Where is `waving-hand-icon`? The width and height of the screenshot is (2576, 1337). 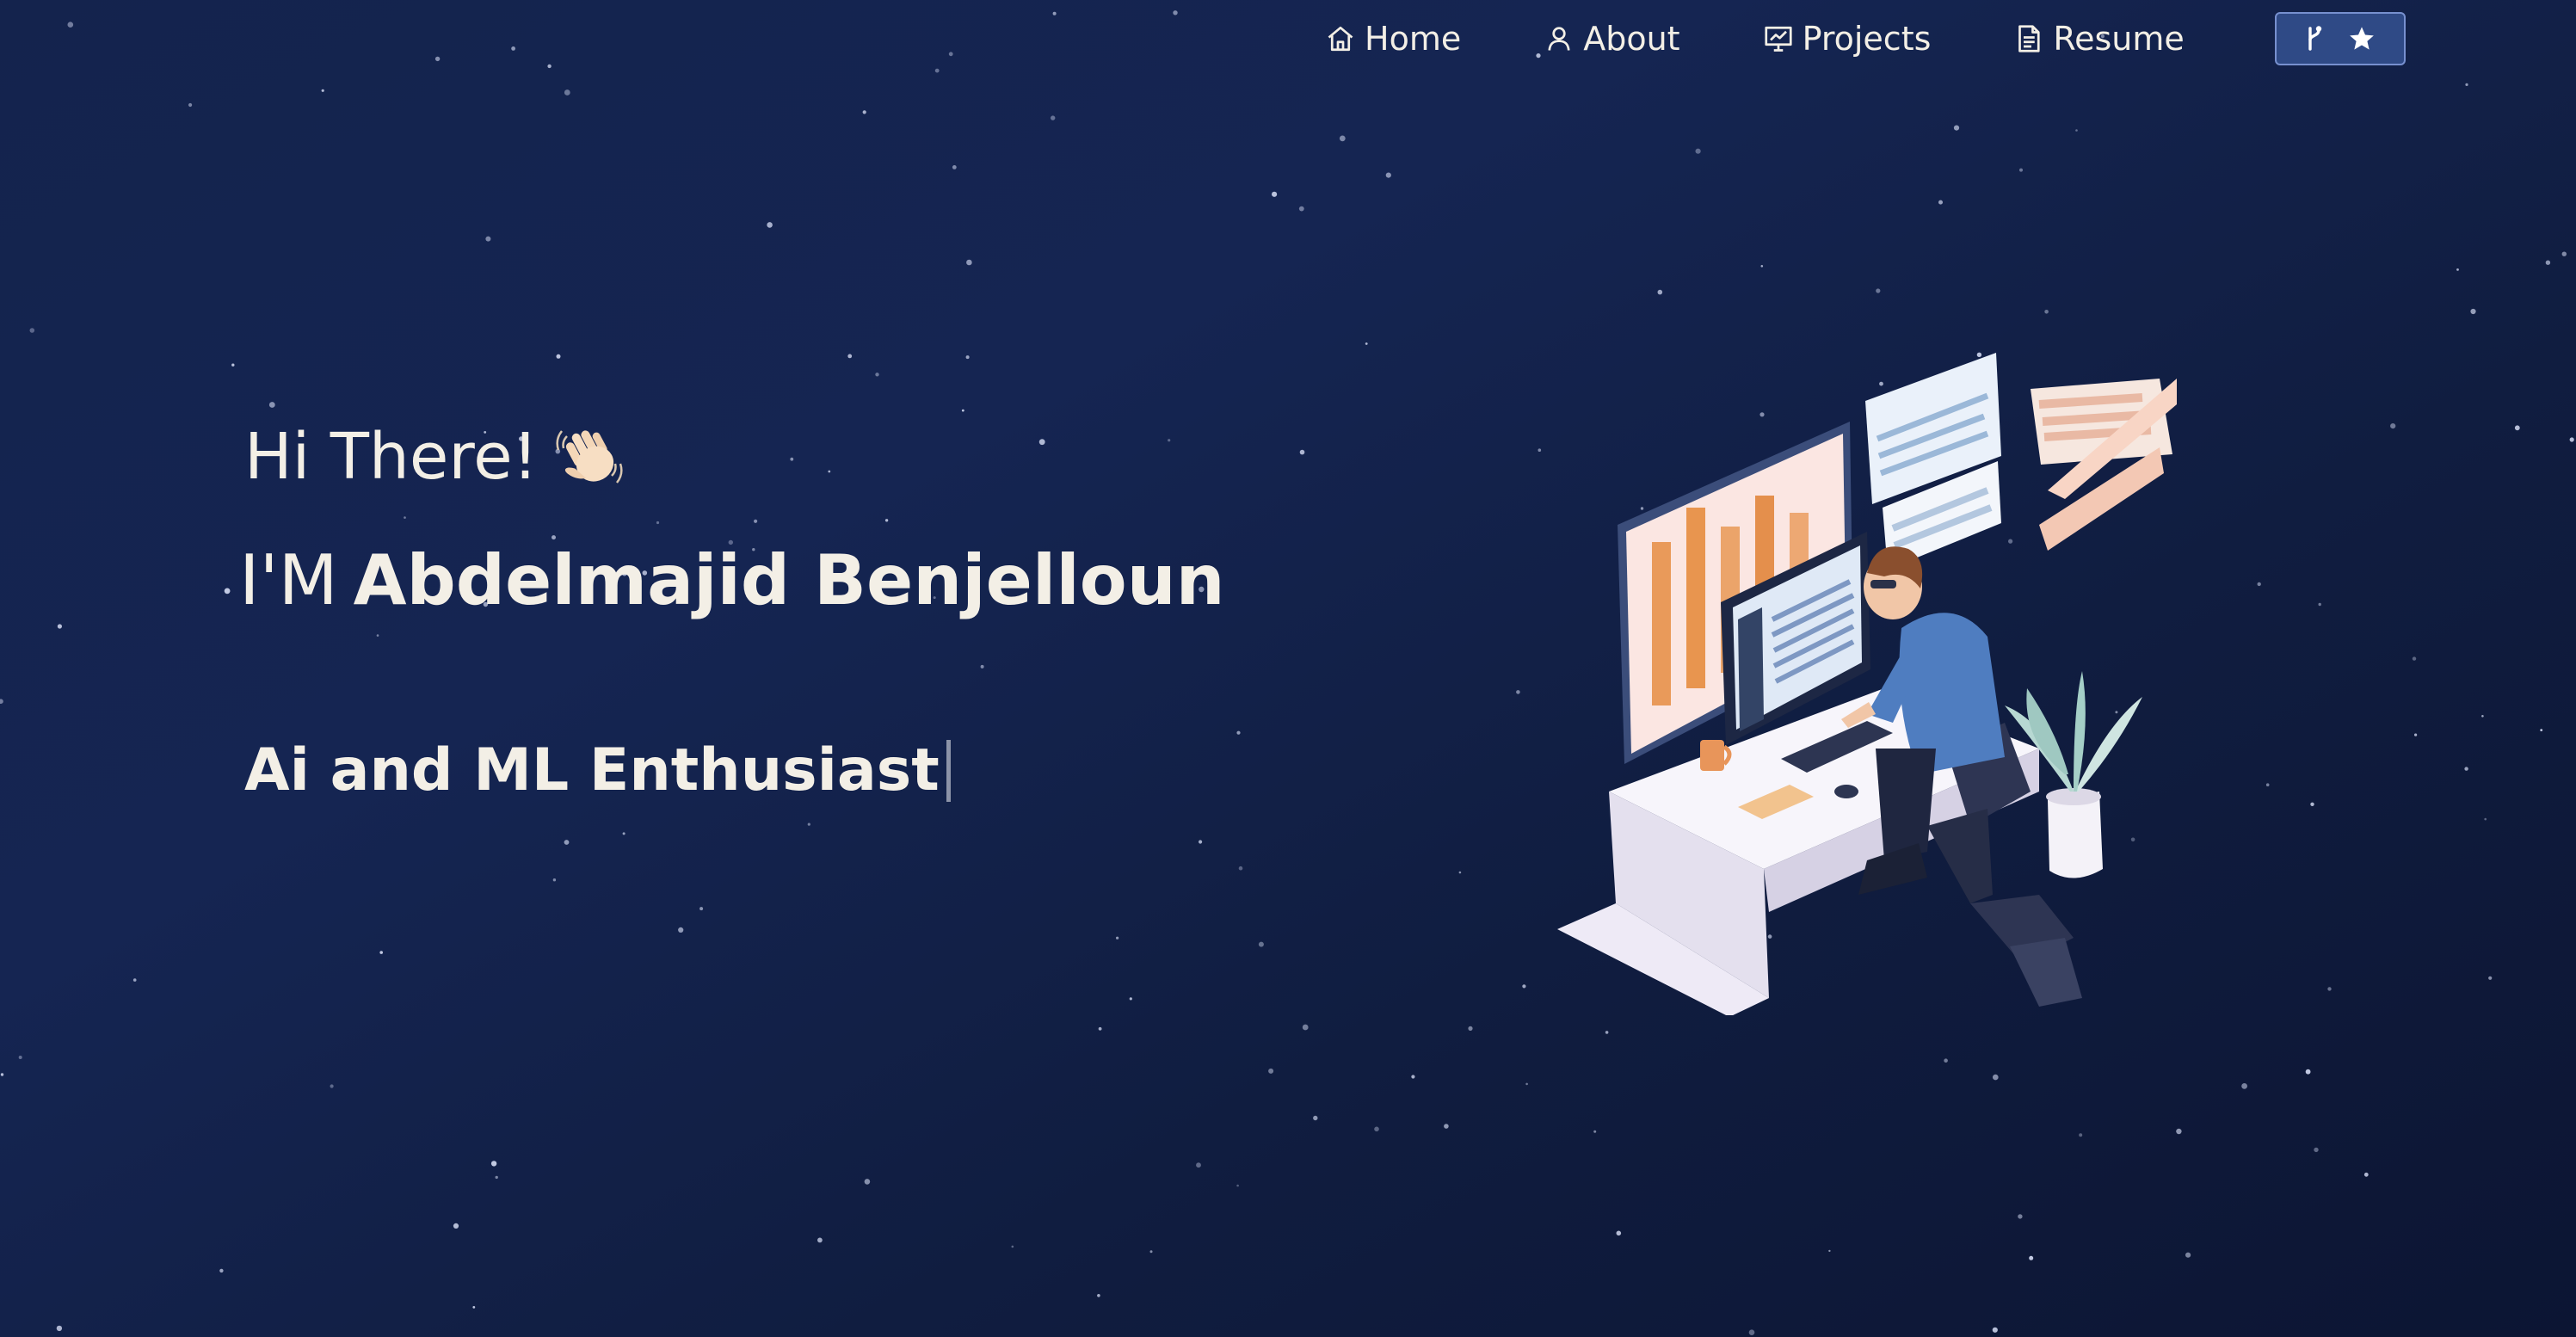
waving-hand-icon is located at coordinates (590, 456).